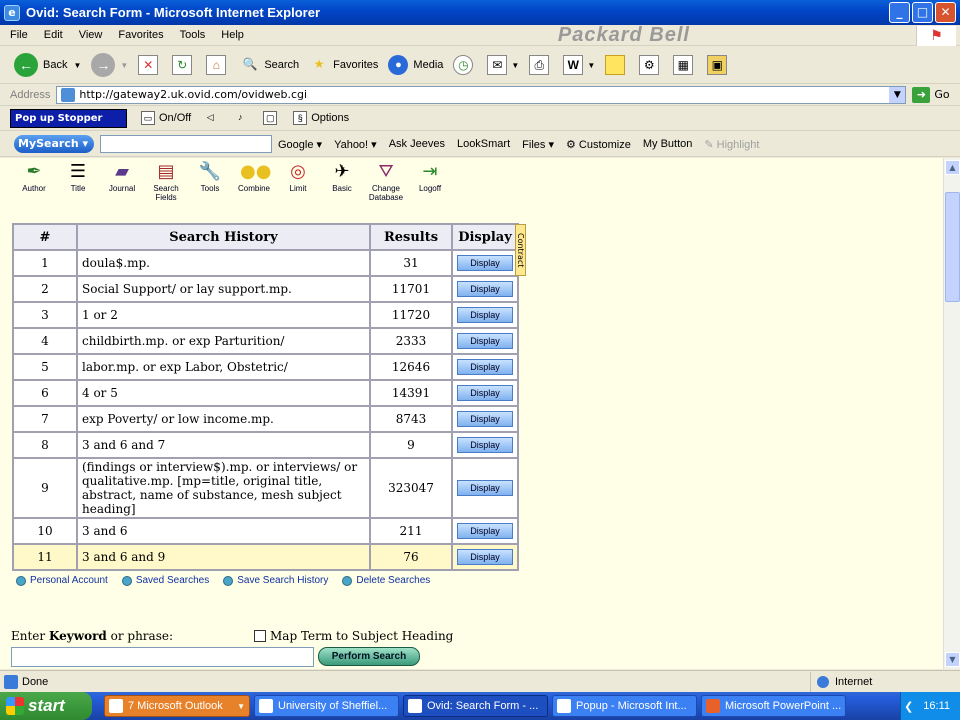 This screenshot has width=960, height=720. I want to click on scroll-up-icon: ▲, so click(952, 167).